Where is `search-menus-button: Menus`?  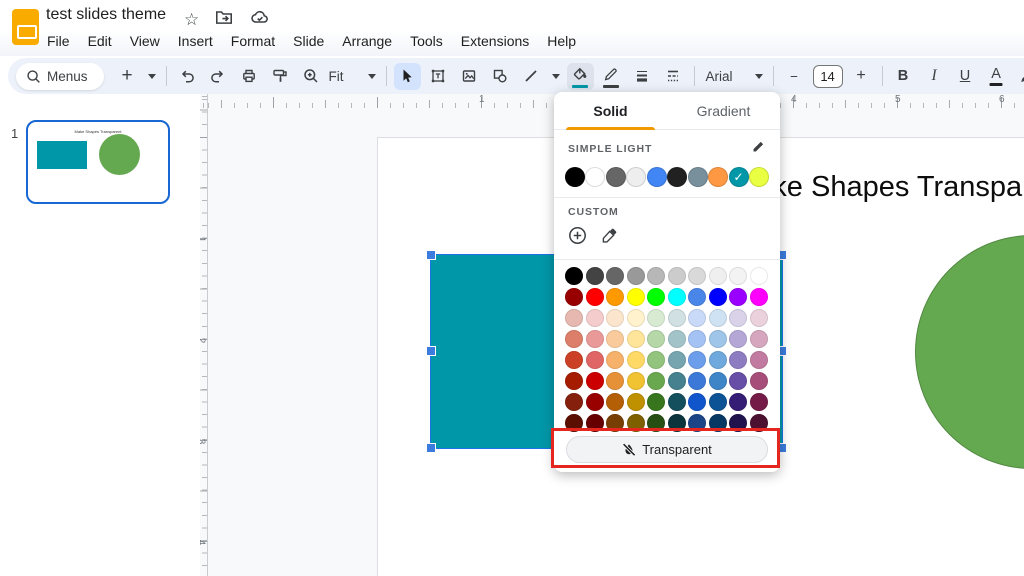 search-menus-button: Menus is located at coordinates (60, 76).